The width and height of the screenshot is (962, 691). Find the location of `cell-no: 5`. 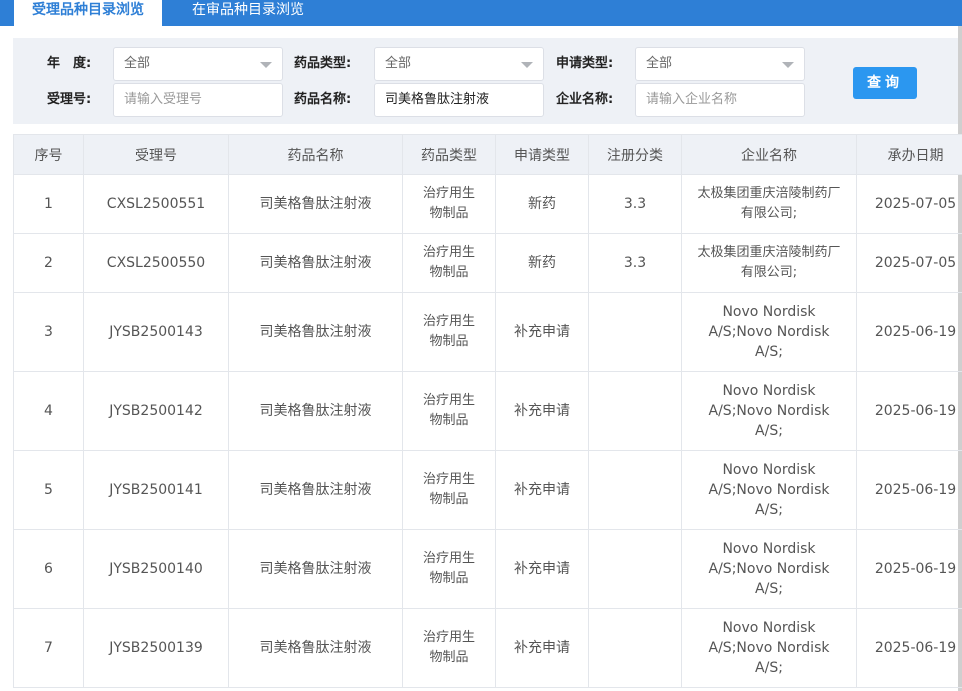

cell-no: 5 is located at coordinates (48, 490).